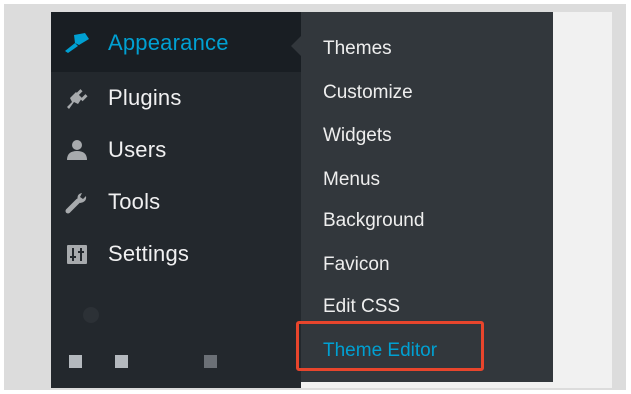 The height and width of the screenshot is (394, 631). I want to click on sidebar-item-label: Tools, so click(134, 201).